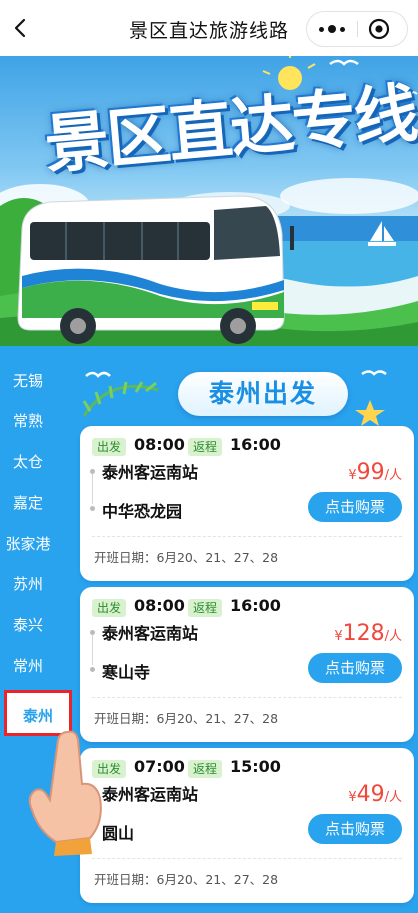 This screenshot has width=418, height=913. Describe the element at coordinates (28, 421) in the screenshot. I see `sidebar-item-changshu: 常熟` at that location.